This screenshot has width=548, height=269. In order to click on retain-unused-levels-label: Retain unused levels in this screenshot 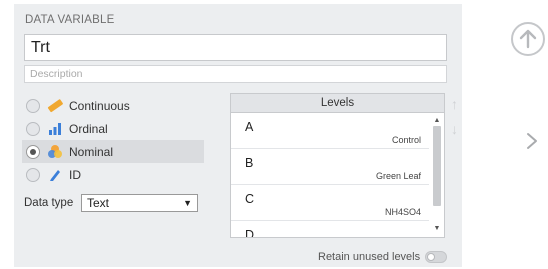, I will do `click(369, 257)`.